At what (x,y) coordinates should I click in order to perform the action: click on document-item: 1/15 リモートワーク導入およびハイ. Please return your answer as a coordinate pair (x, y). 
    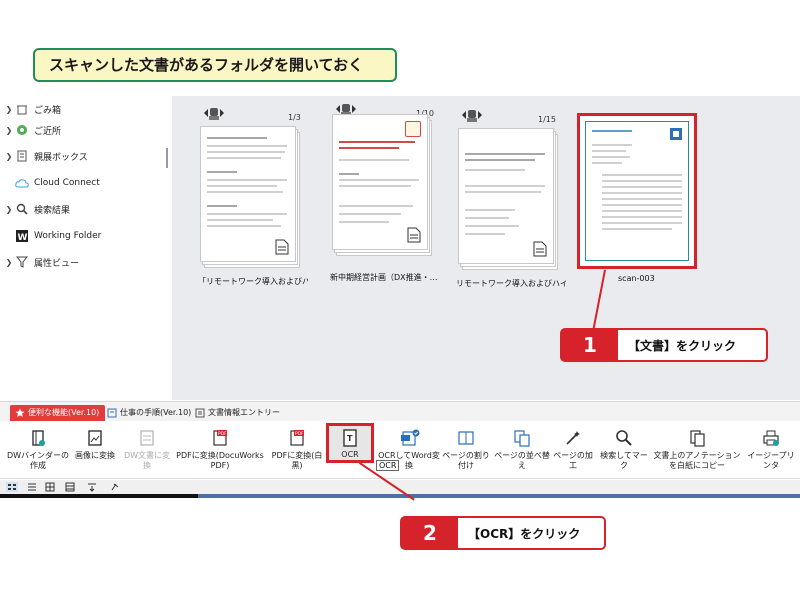
    Looking at the image, I should click on (511, 200).